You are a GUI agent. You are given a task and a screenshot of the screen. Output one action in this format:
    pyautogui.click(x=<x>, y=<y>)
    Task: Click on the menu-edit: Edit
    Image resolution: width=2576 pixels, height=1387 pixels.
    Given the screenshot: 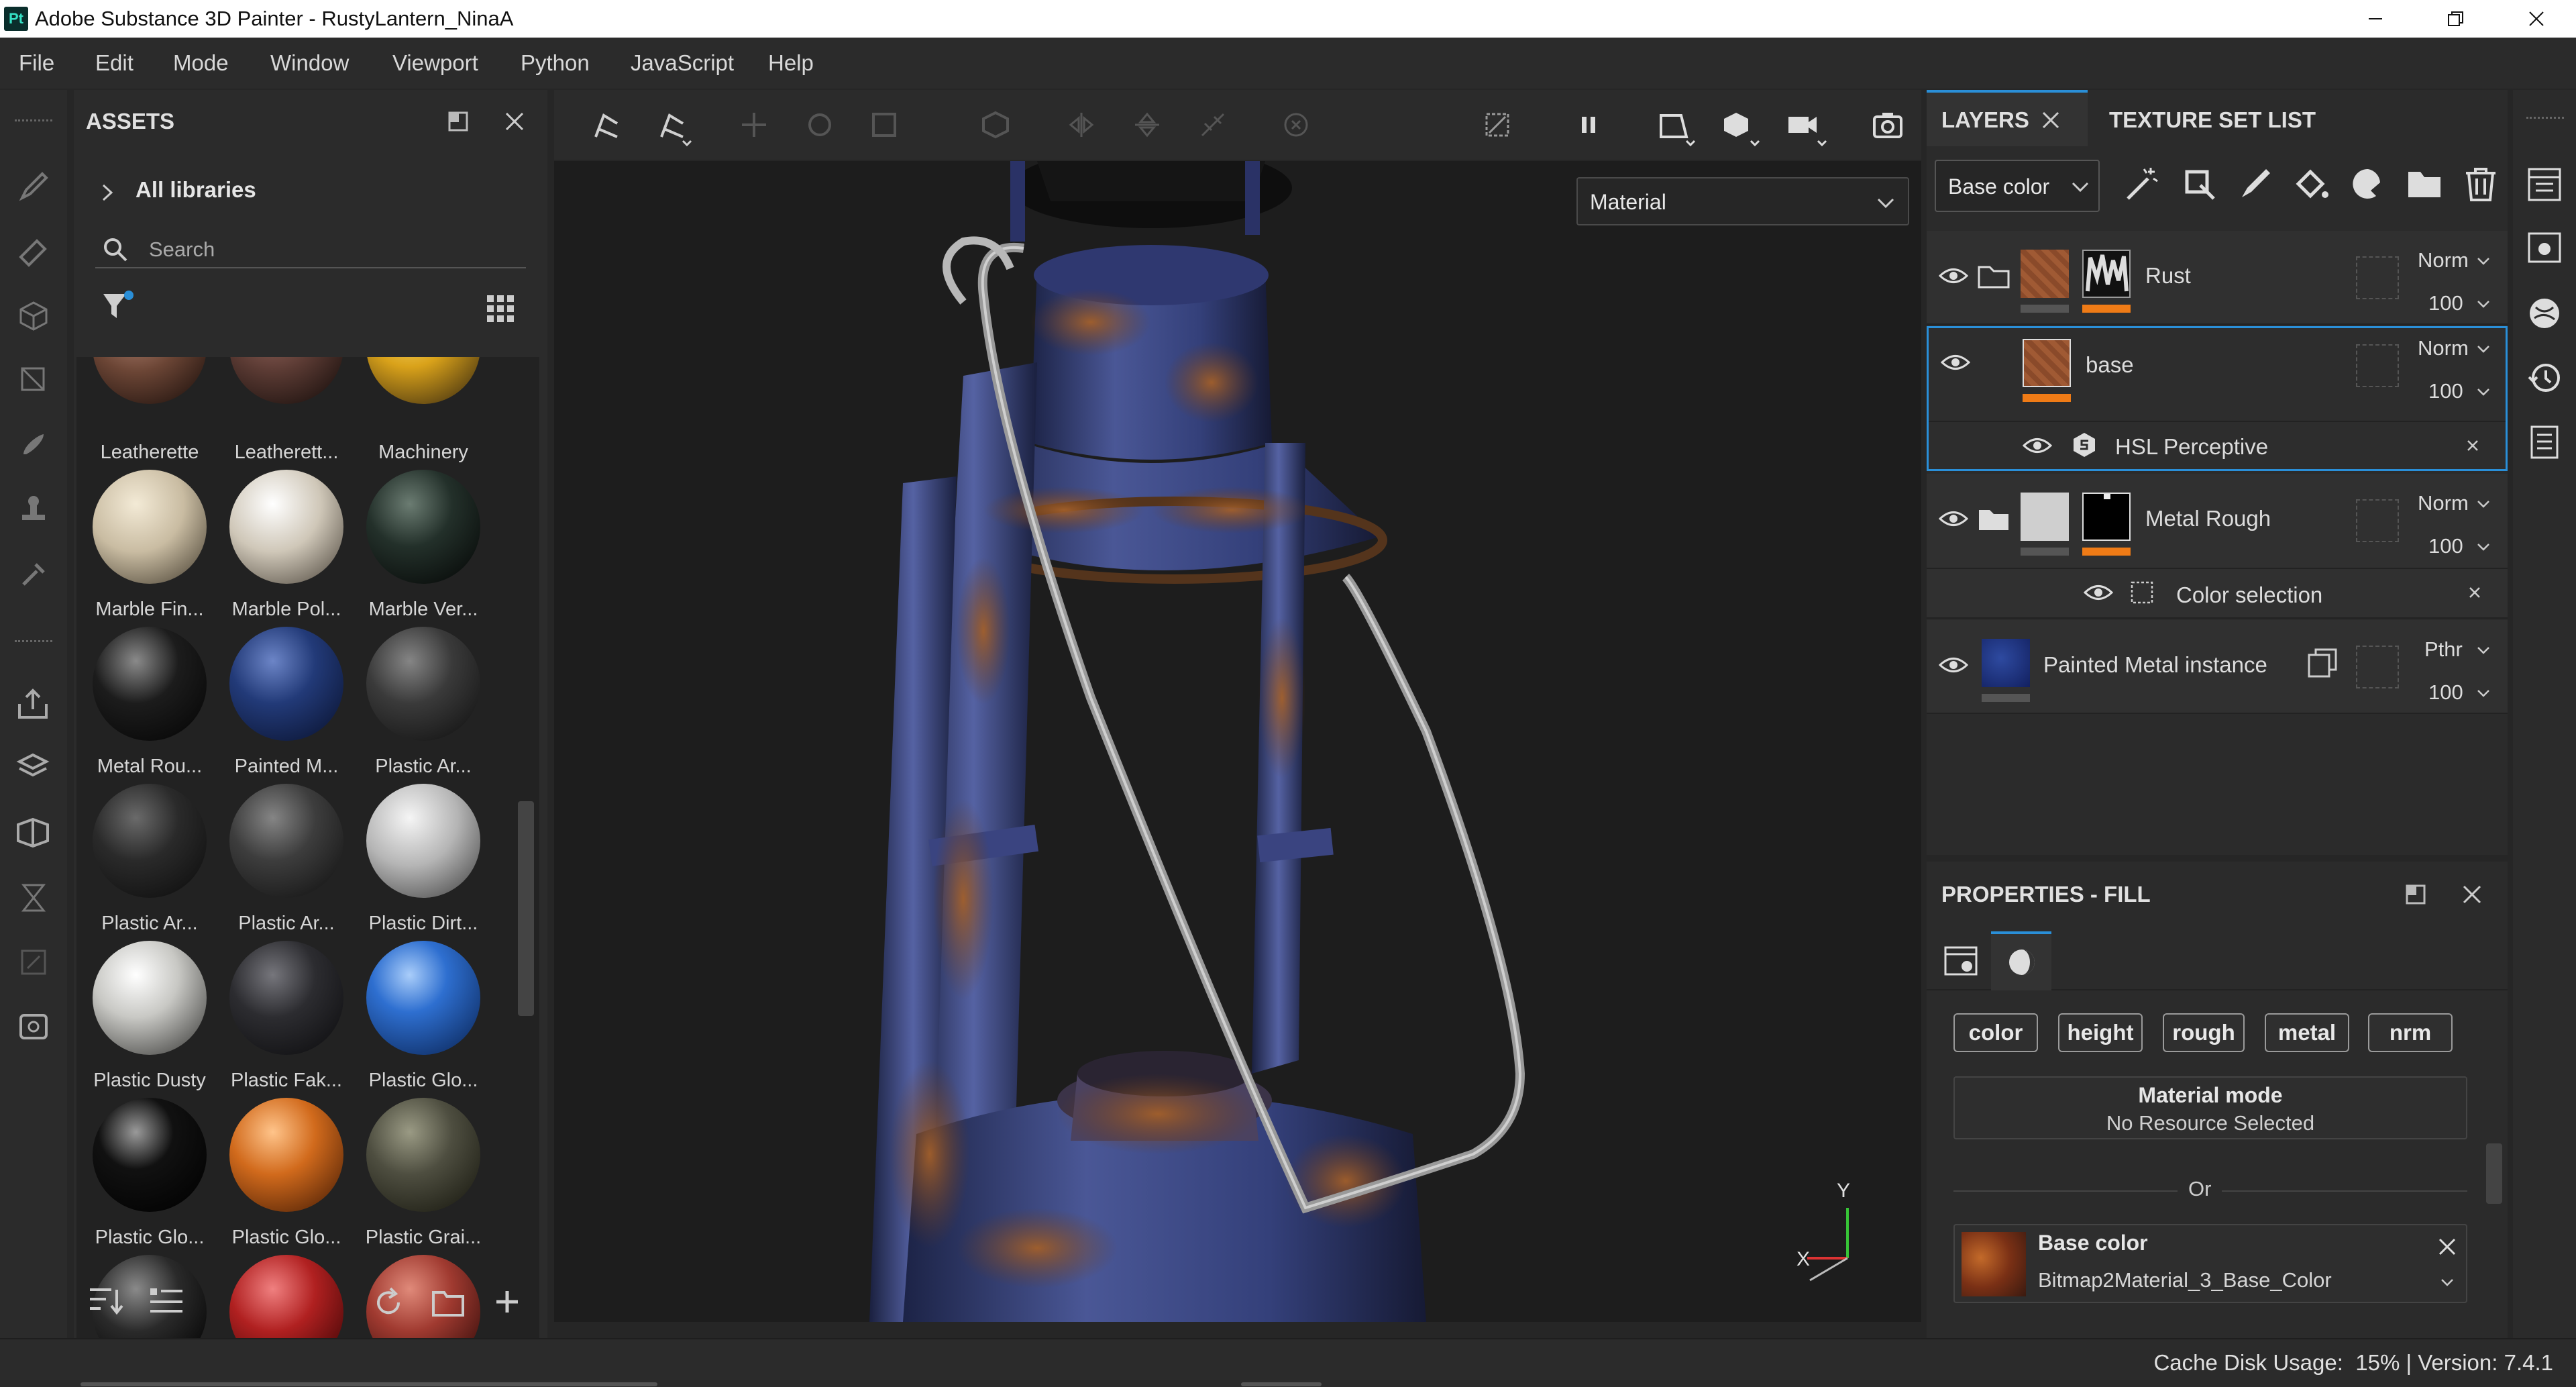 What is the action you would take?
    pyautogui.click(x=114, y=63)
    